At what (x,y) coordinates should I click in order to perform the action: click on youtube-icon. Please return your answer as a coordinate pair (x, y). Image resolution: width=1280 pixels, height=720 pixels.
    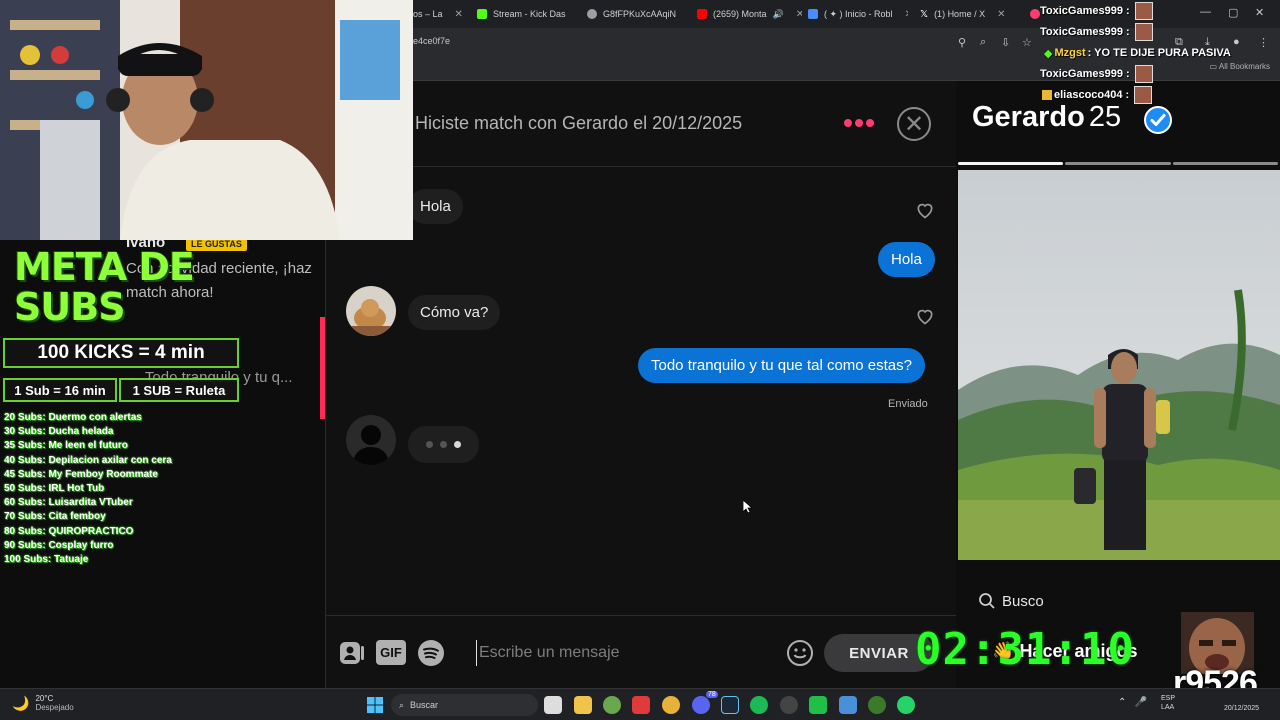
    Looking at the image, I should click on (702, 14).